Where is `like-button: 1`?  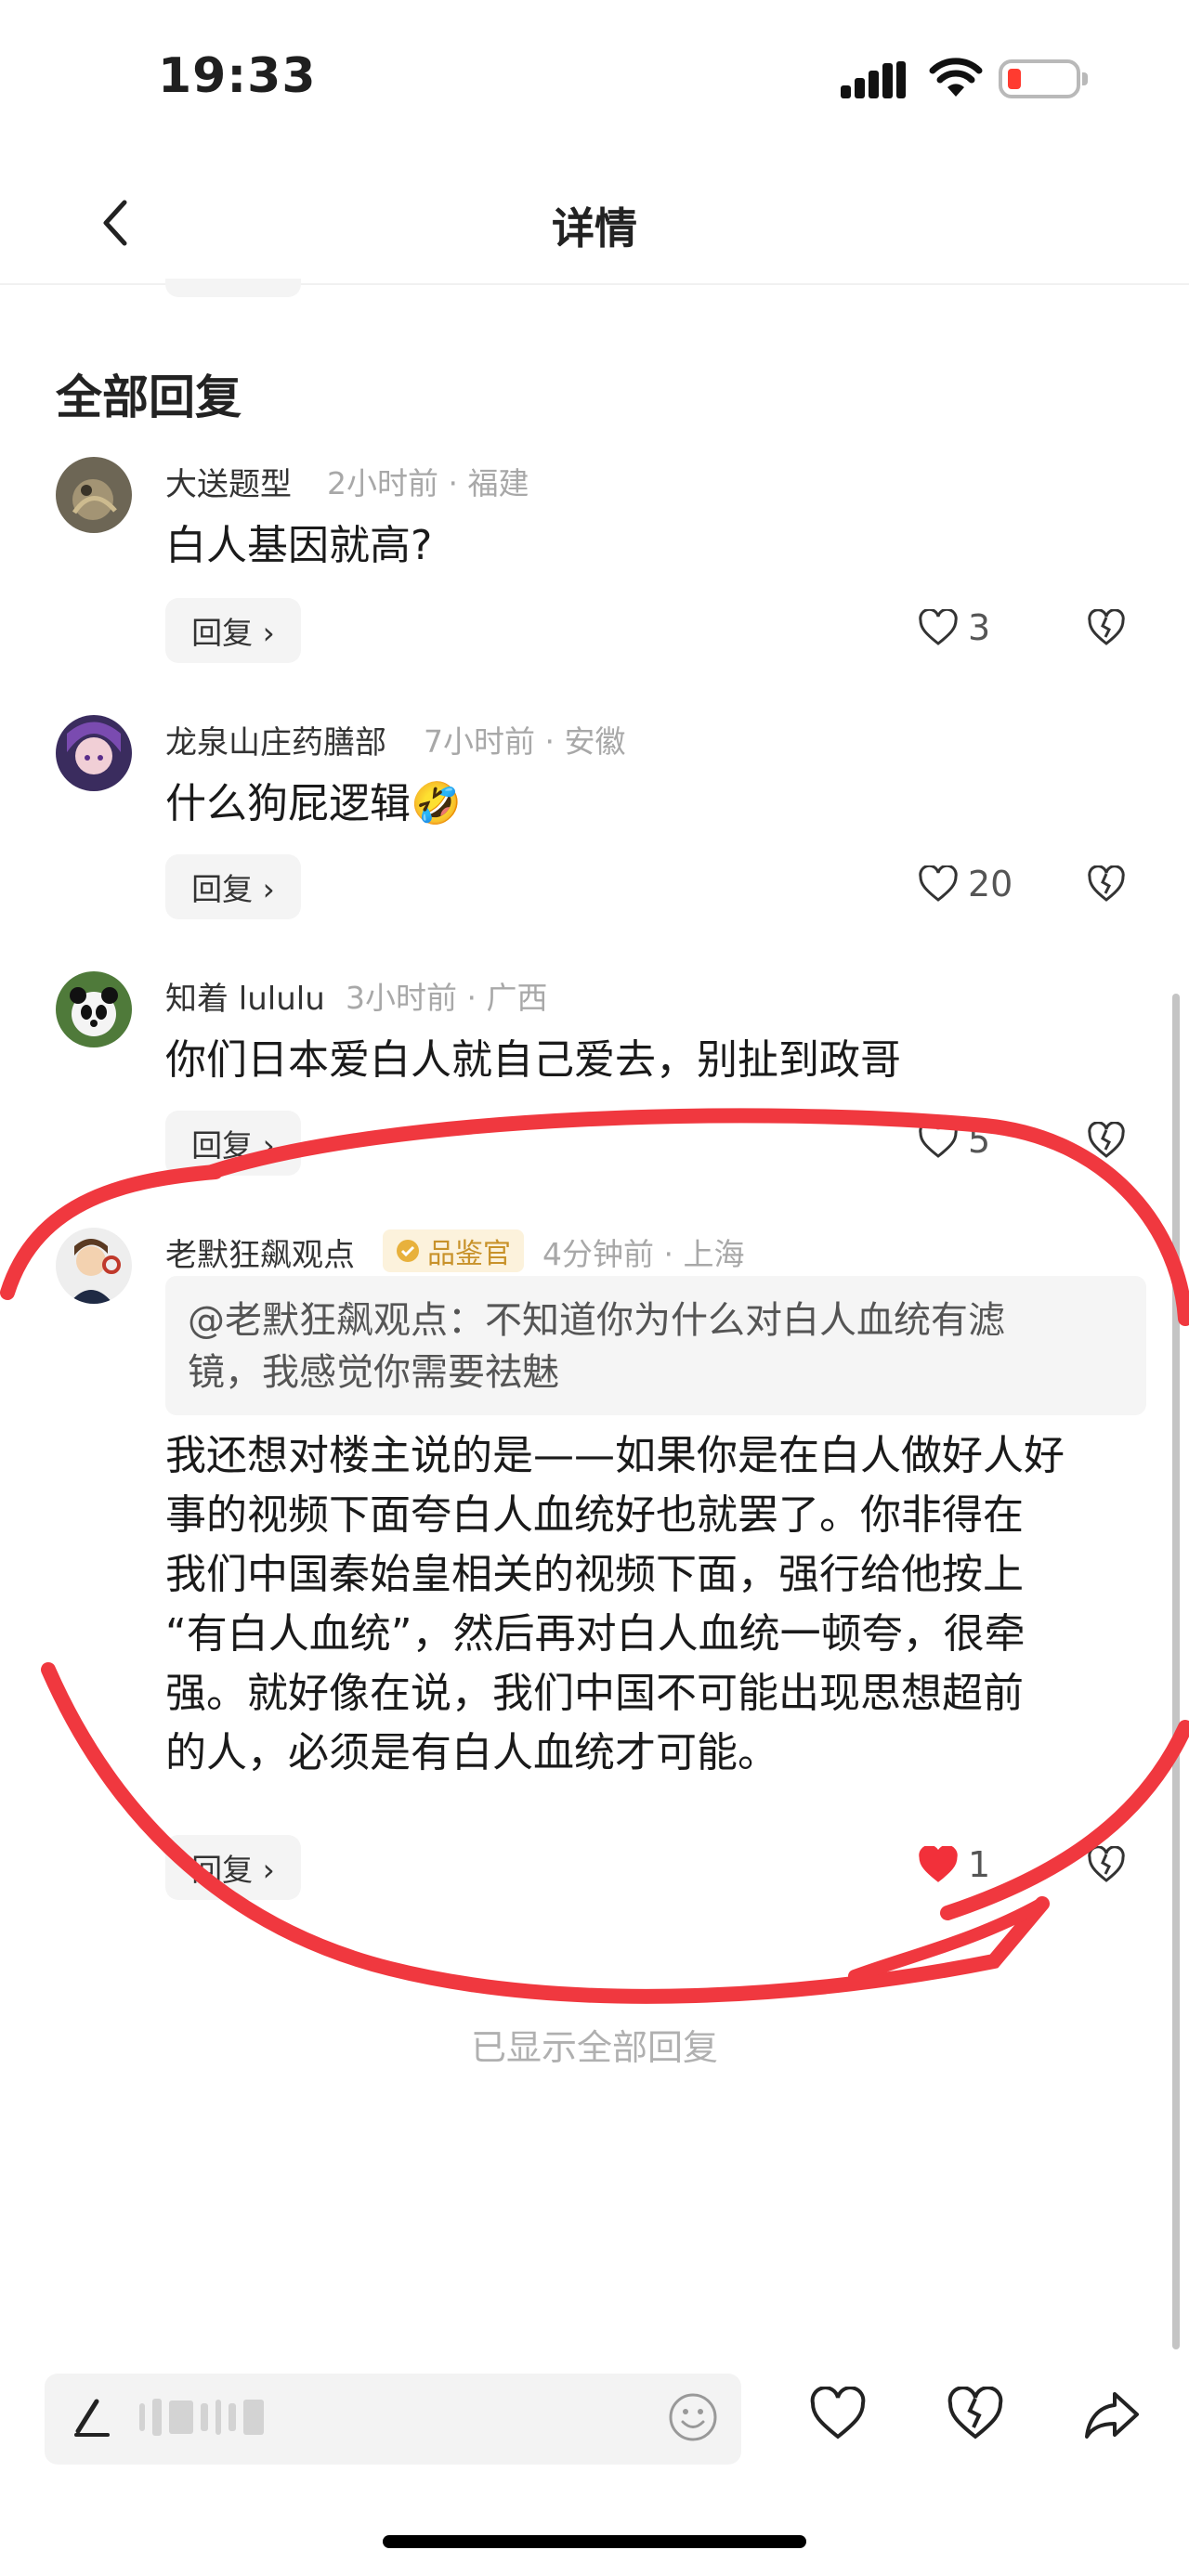
like-button: 1 is located at coordinates (954, 1864).